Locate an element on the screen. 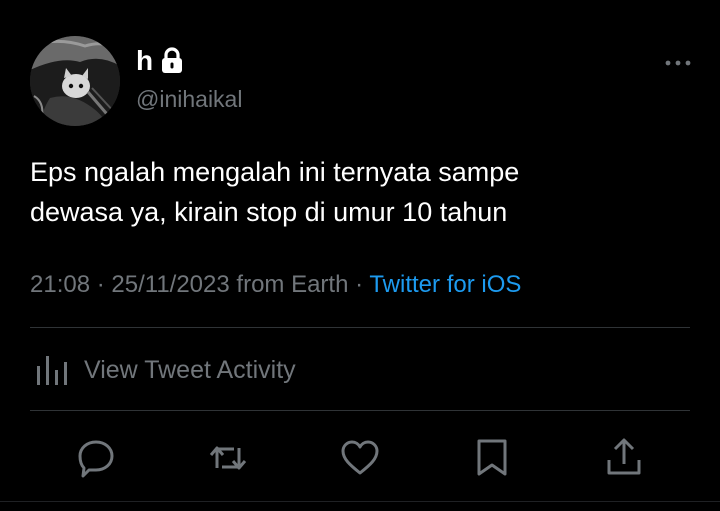 Image resolution: width=720 pixels, height=511 pixels. reply-button is located at coordinates (96, 458).